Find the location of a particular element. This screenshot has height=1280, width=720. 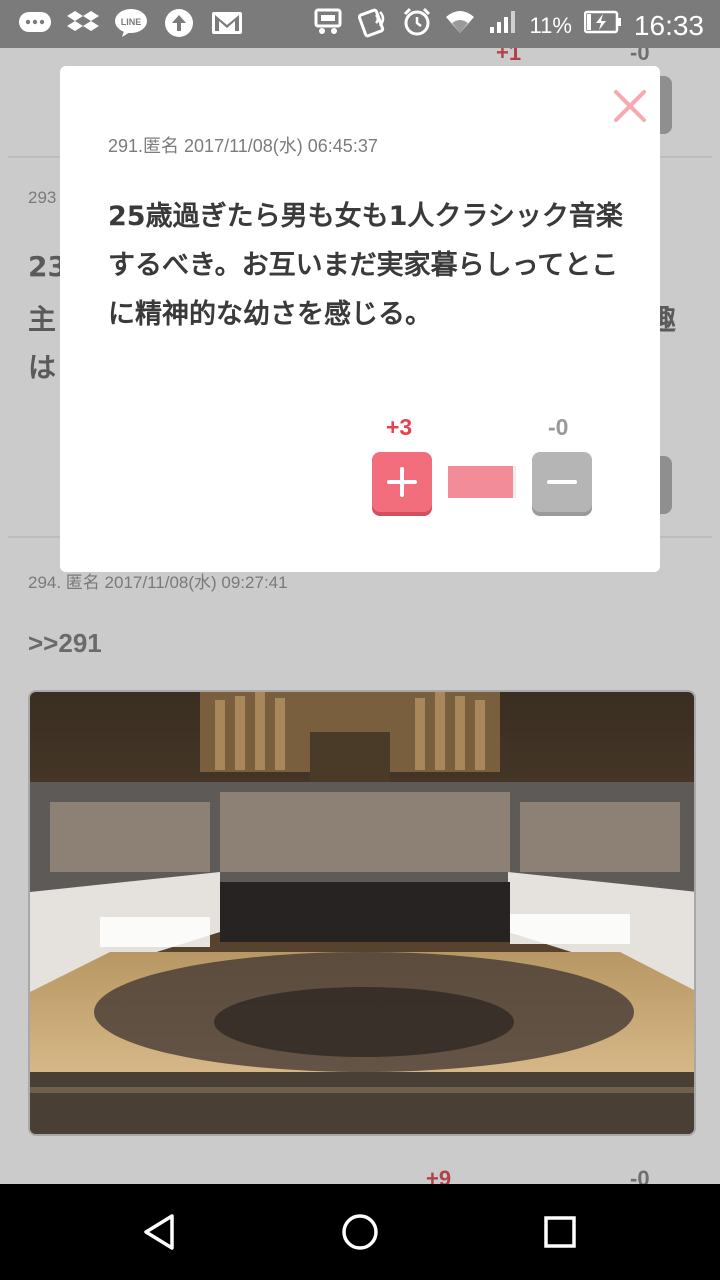

back-button is located at coordinates (160, 1232).